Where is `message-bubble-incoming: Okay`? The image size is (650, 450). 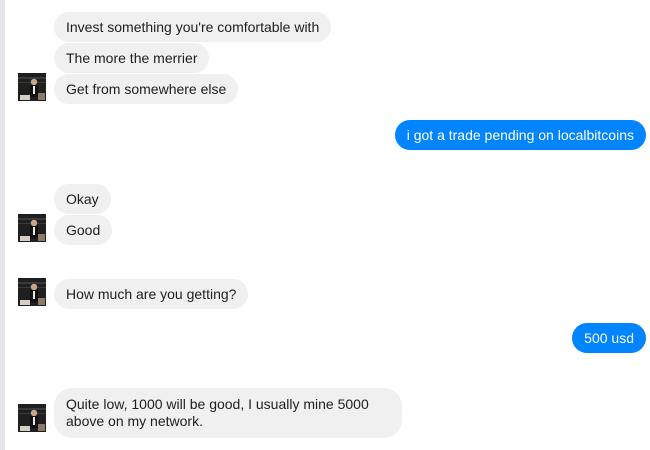
message-bubble-incoming: Okay is located at coordinates (82, 199).